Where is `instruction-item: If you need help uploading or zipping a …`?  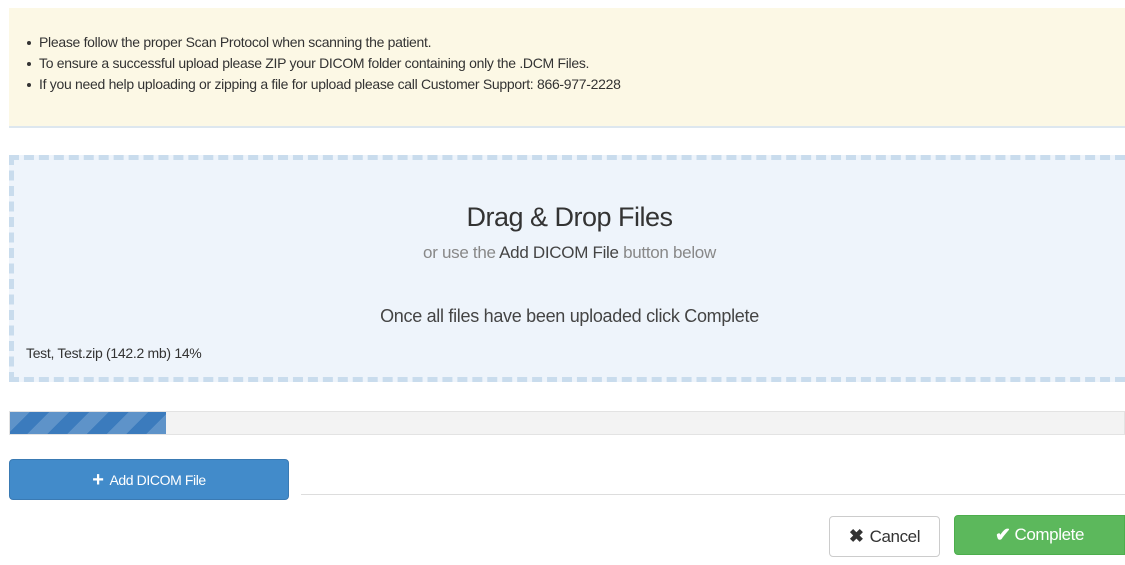 instruction-item: If you need help uploading or zipping a … is located at coordinates (576, 84).